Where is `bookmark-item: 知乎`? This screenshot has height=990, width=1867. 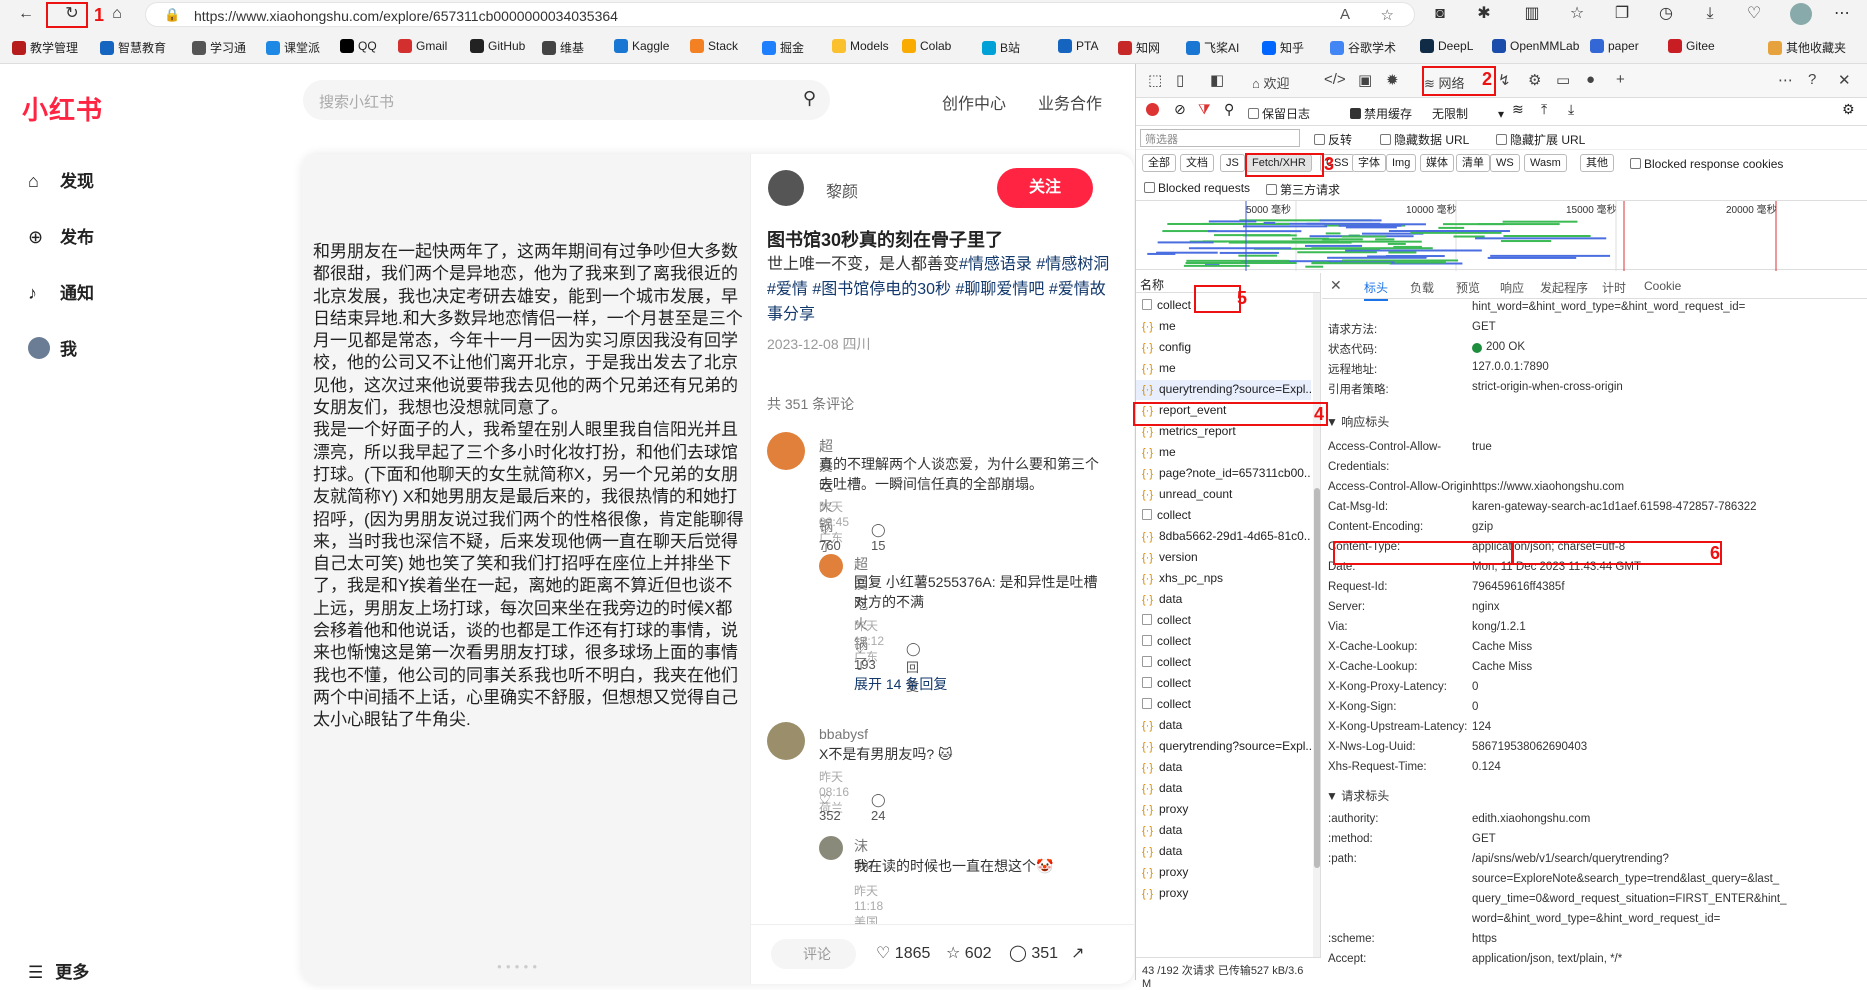 bookmark-item: 知乎 is located at coordinates (1283, 47).